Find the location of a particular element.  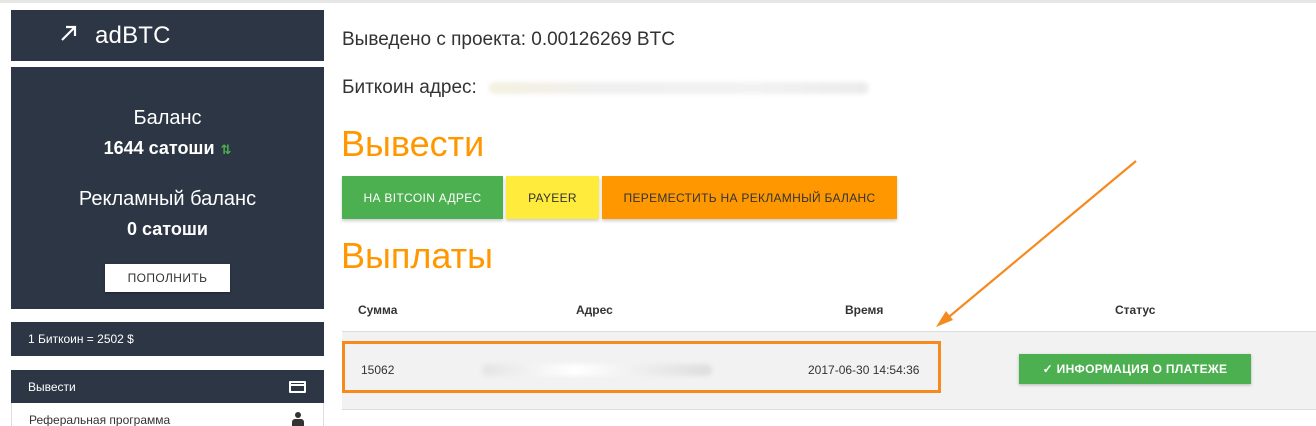

ad-balance-value: 0 сатоши is located at coordinates (167, 229).